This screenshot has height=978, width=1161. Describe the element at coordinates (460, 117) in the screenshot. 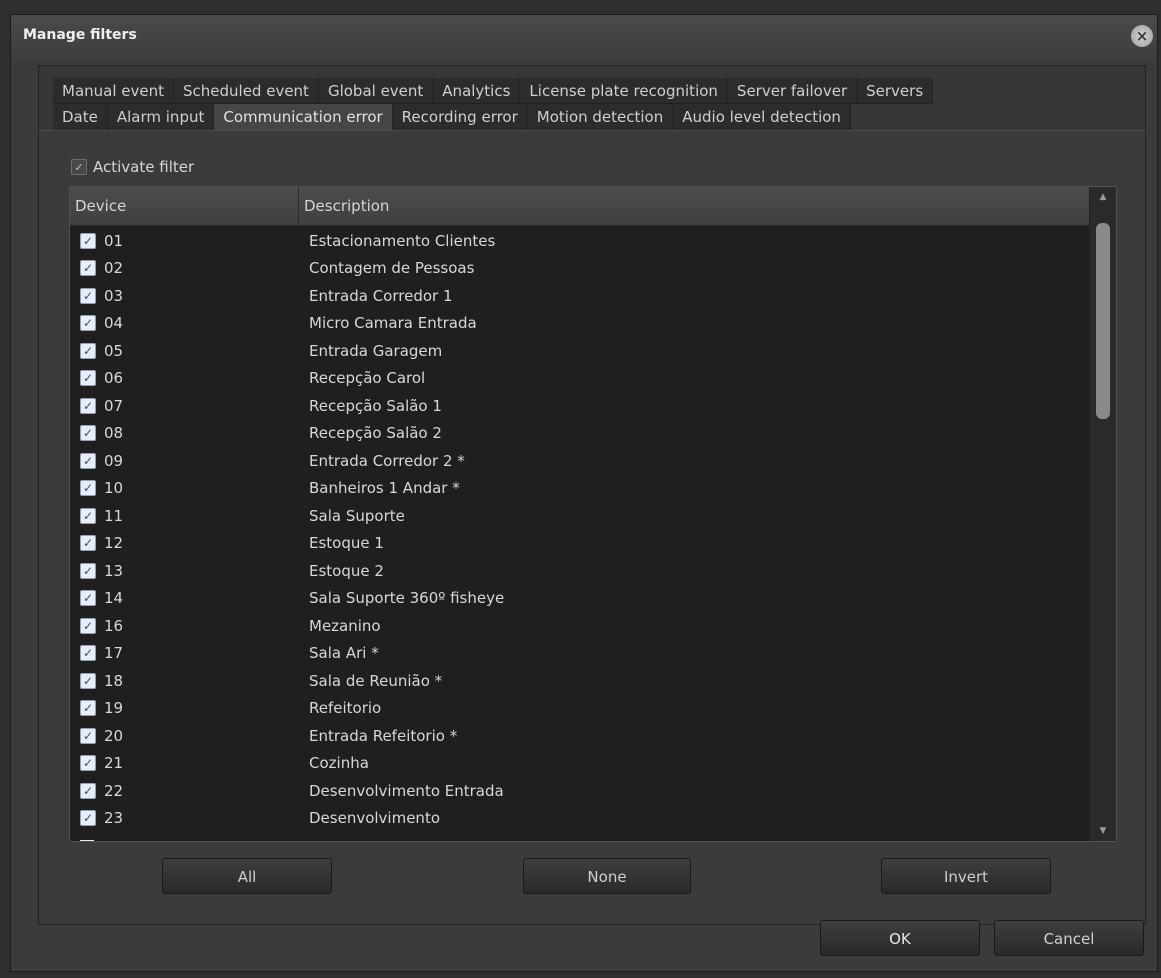

I see `tab-recording-error: Recording error` at that location.